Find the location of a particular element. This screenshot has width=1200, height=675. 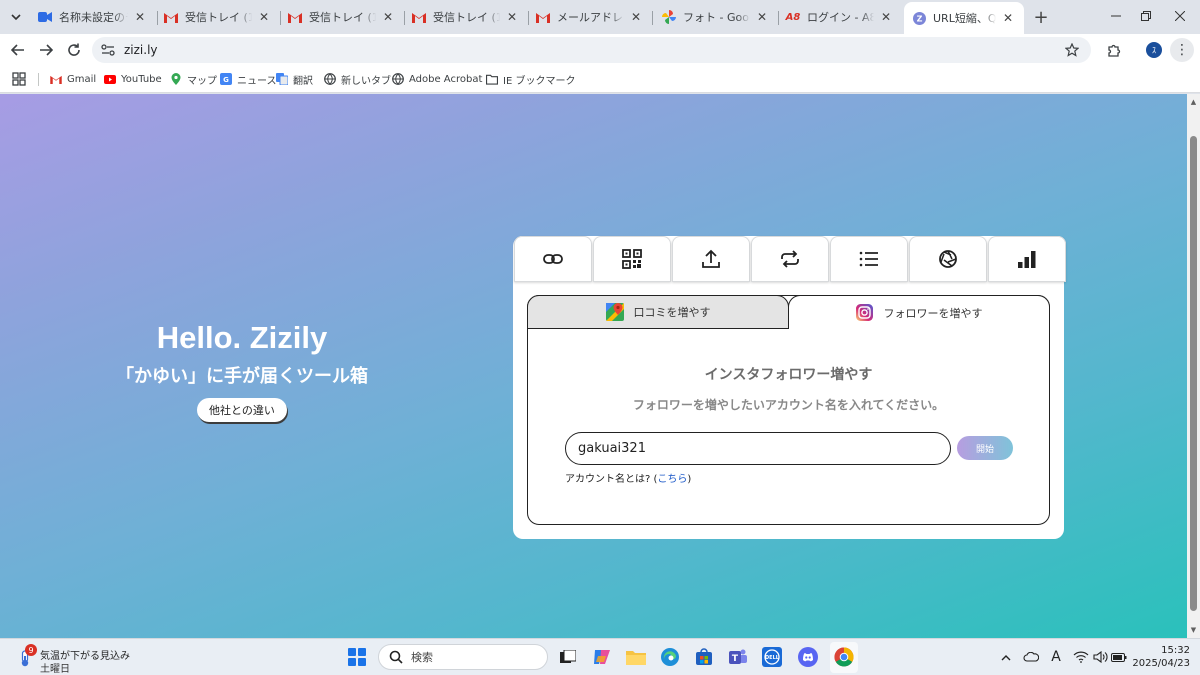

tab-title: フォト - Google フ is located at coordinates (716, 17).